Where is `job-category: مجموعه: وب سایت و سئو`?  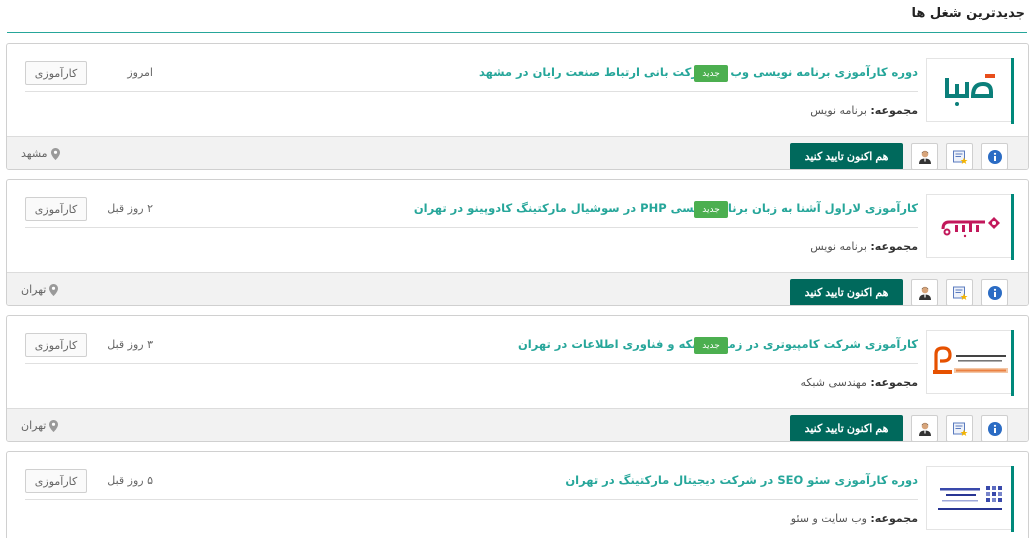
job-category: مجموعه: وب سایت و سئو is located at coordinates (854, 518).